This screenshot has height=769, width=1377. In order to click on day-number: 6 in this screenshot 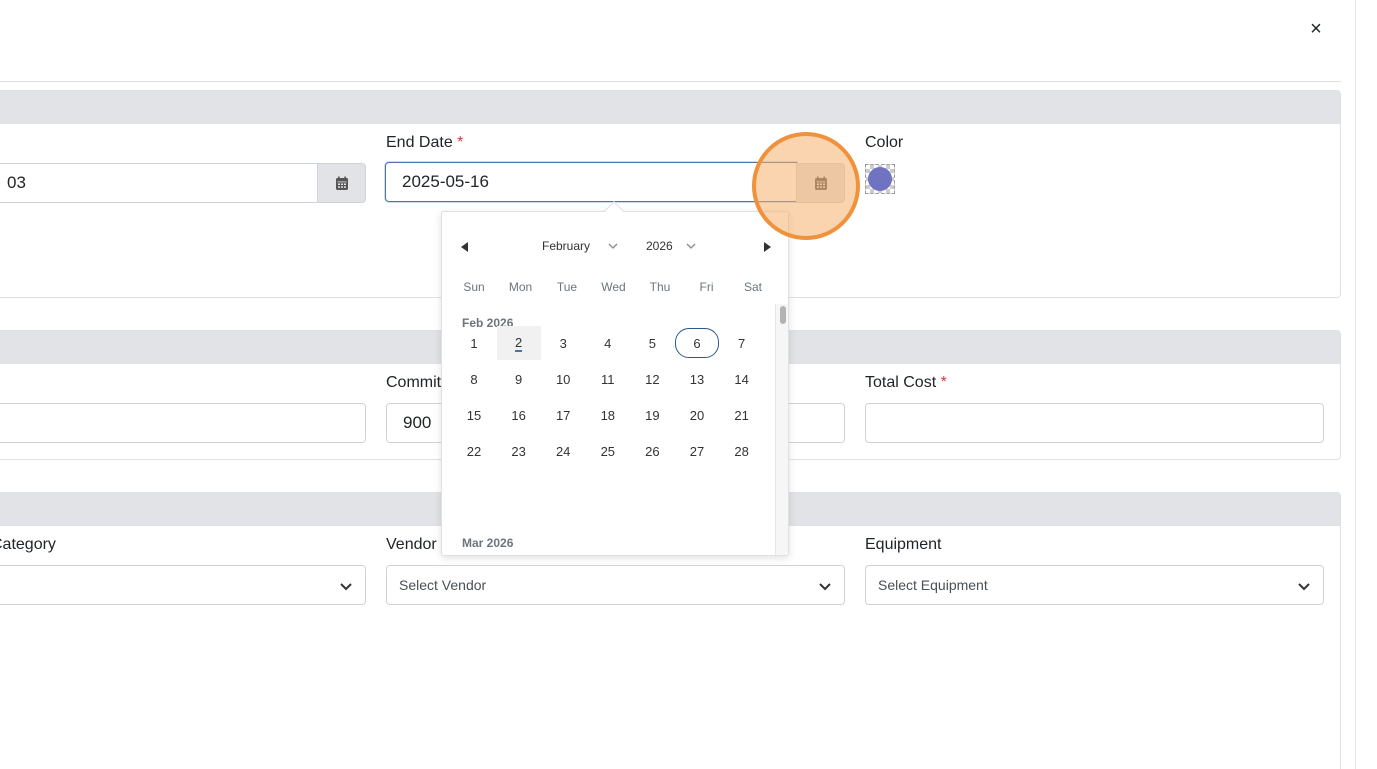, I will do `click(697, 343)`.